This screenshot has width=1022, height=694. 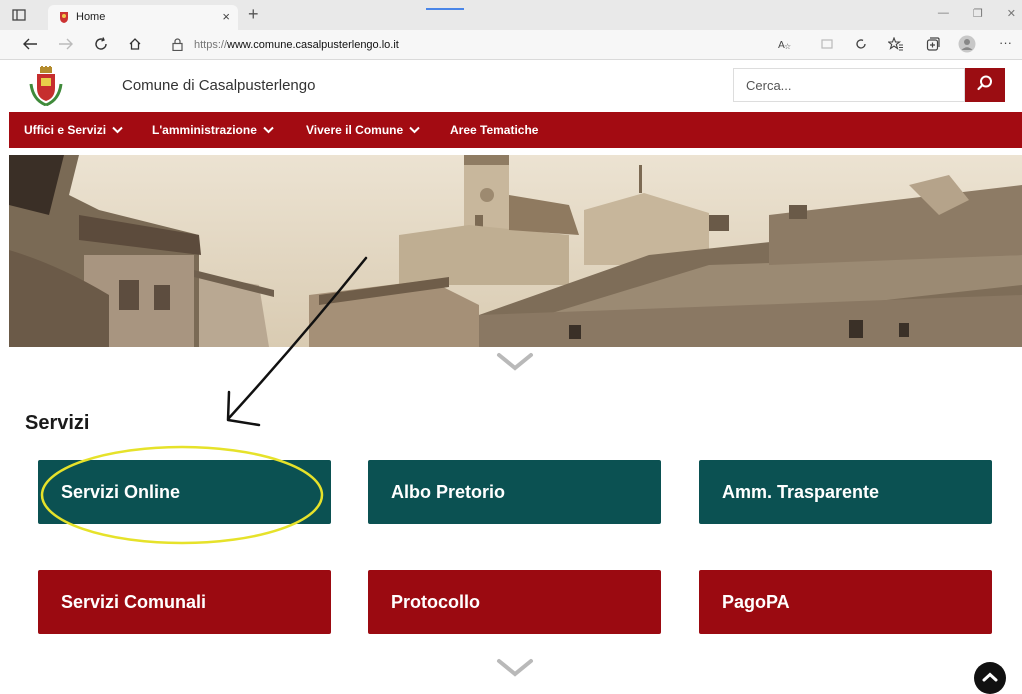 What do you see at coordinates (30, 46) in the screenshot?
I see `back-icon` at bounding box center [30, 46].